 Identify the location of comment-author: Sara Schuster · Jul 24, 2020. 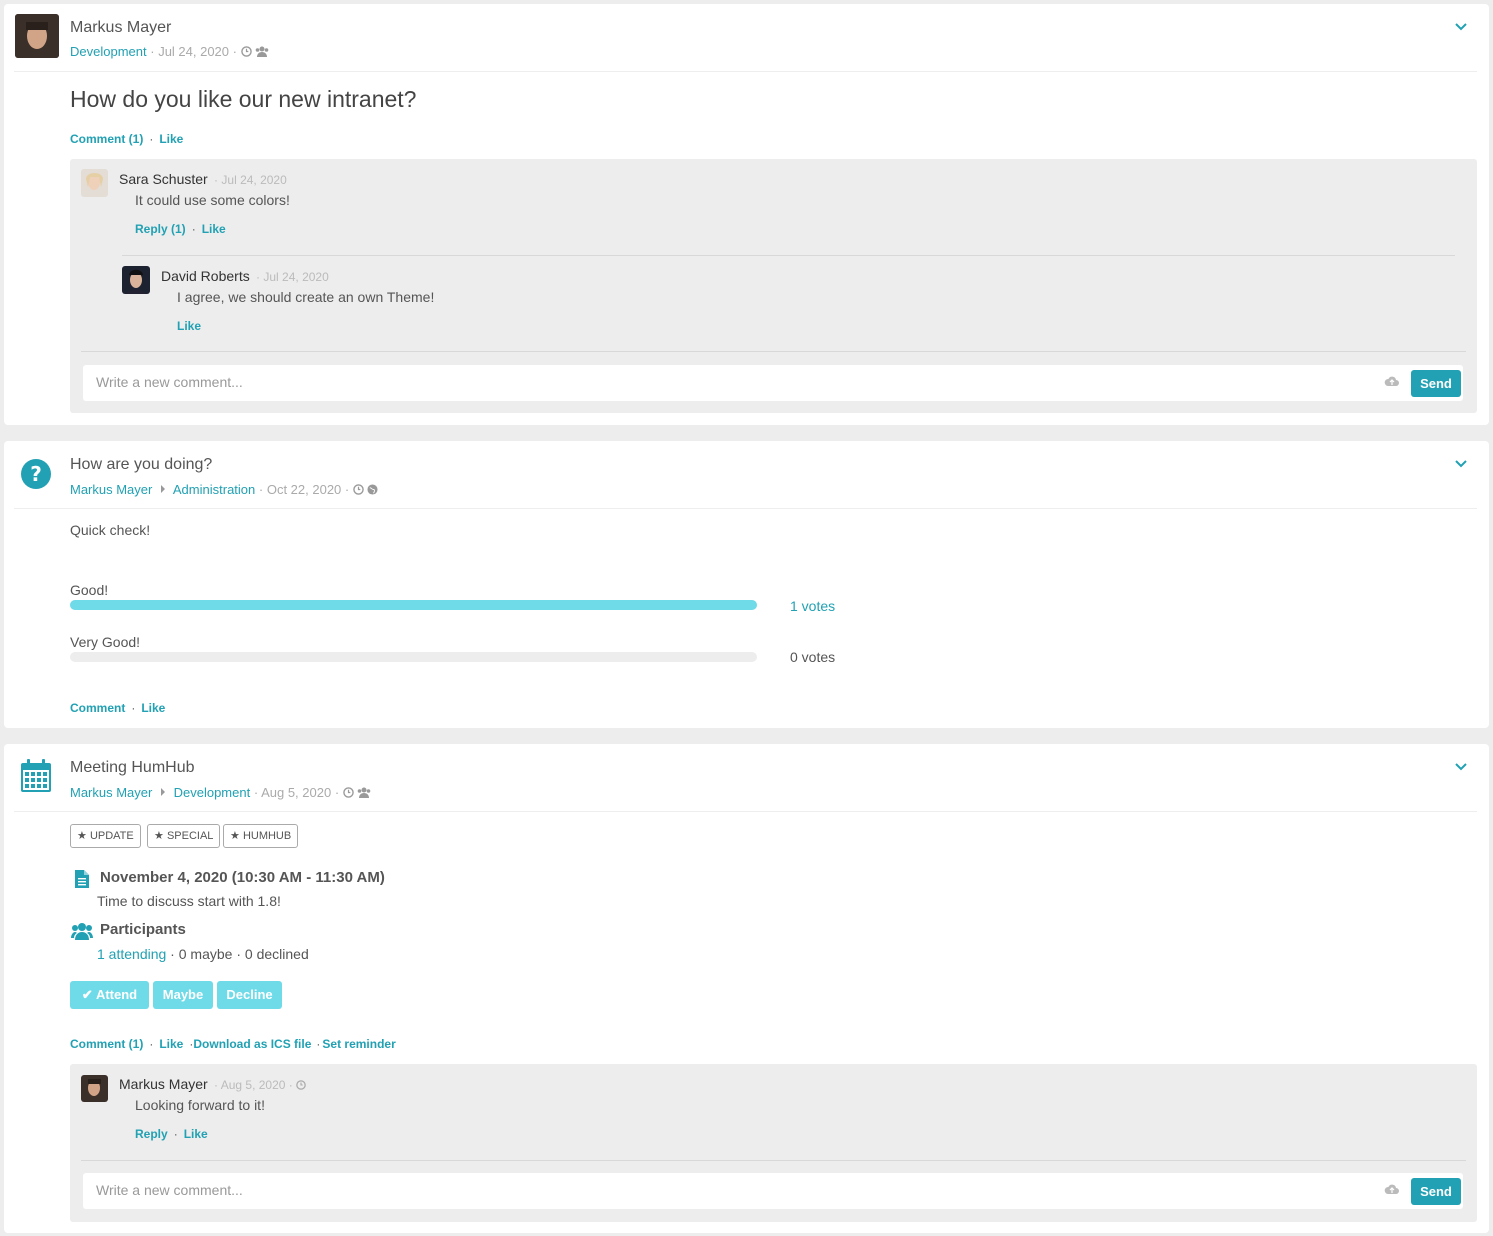
(203, 179).